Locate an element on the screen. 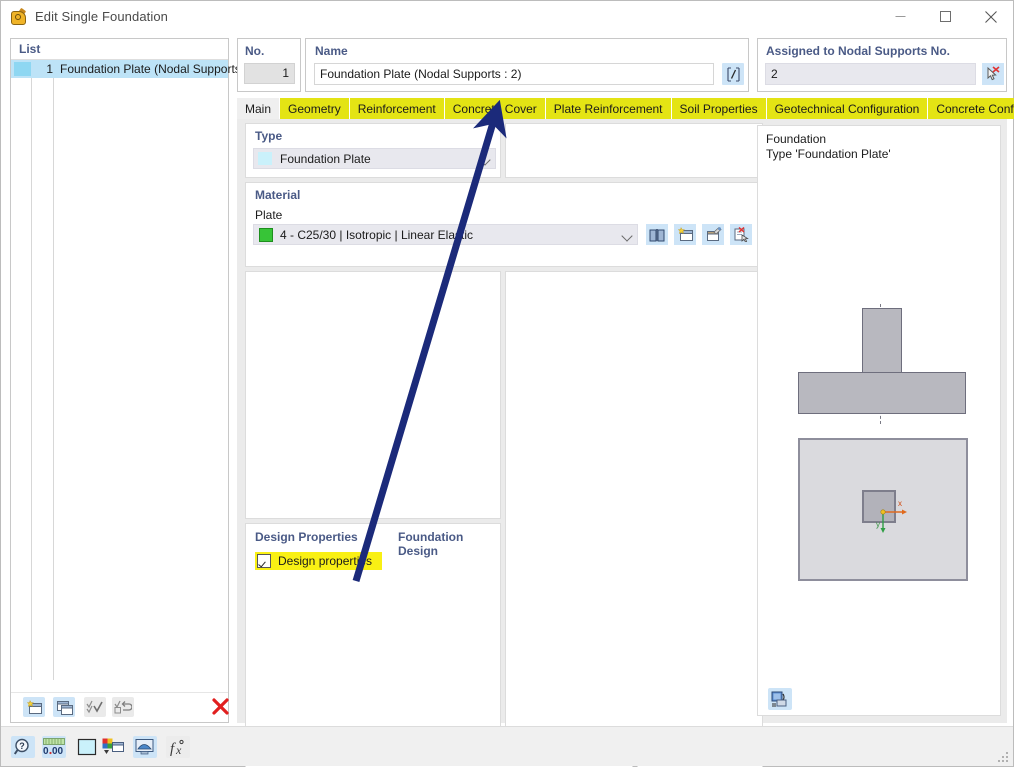  svg-text: 00 is located at coordinates (58, 751).